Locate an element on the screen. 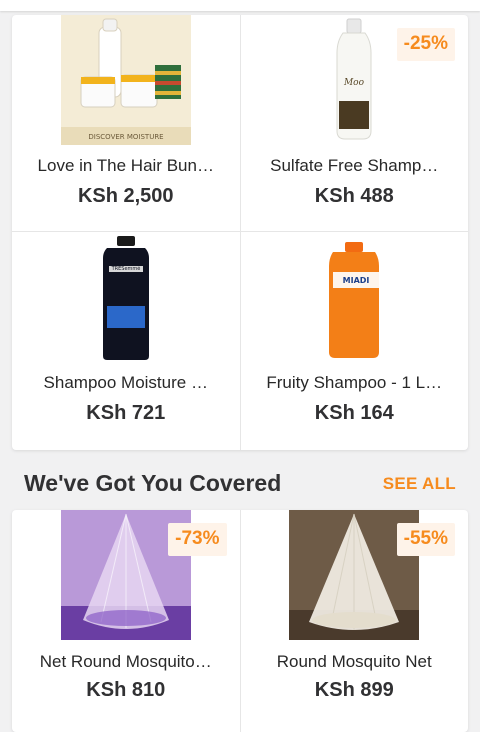 This screenshot has height=732, width=480. product-price: KSh 2,500 is located at coordinates (125, 196).